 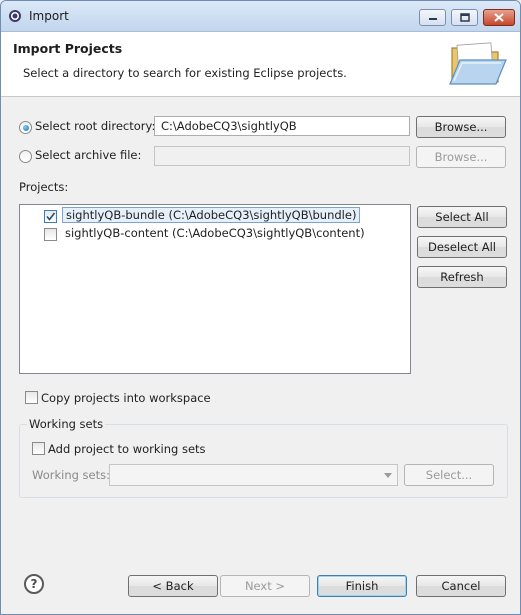 I want to click on next-button: Next >, so click(x=265, y=586).